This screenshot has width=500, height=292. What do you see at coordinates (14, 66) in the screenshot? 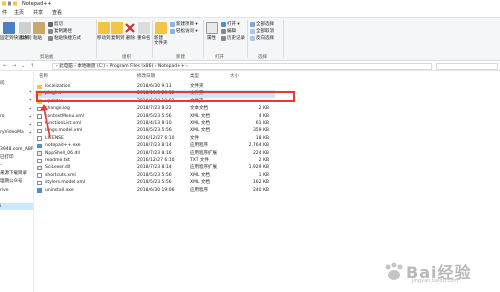
I see `forward-icon: →` at bounding box center [14, 66].